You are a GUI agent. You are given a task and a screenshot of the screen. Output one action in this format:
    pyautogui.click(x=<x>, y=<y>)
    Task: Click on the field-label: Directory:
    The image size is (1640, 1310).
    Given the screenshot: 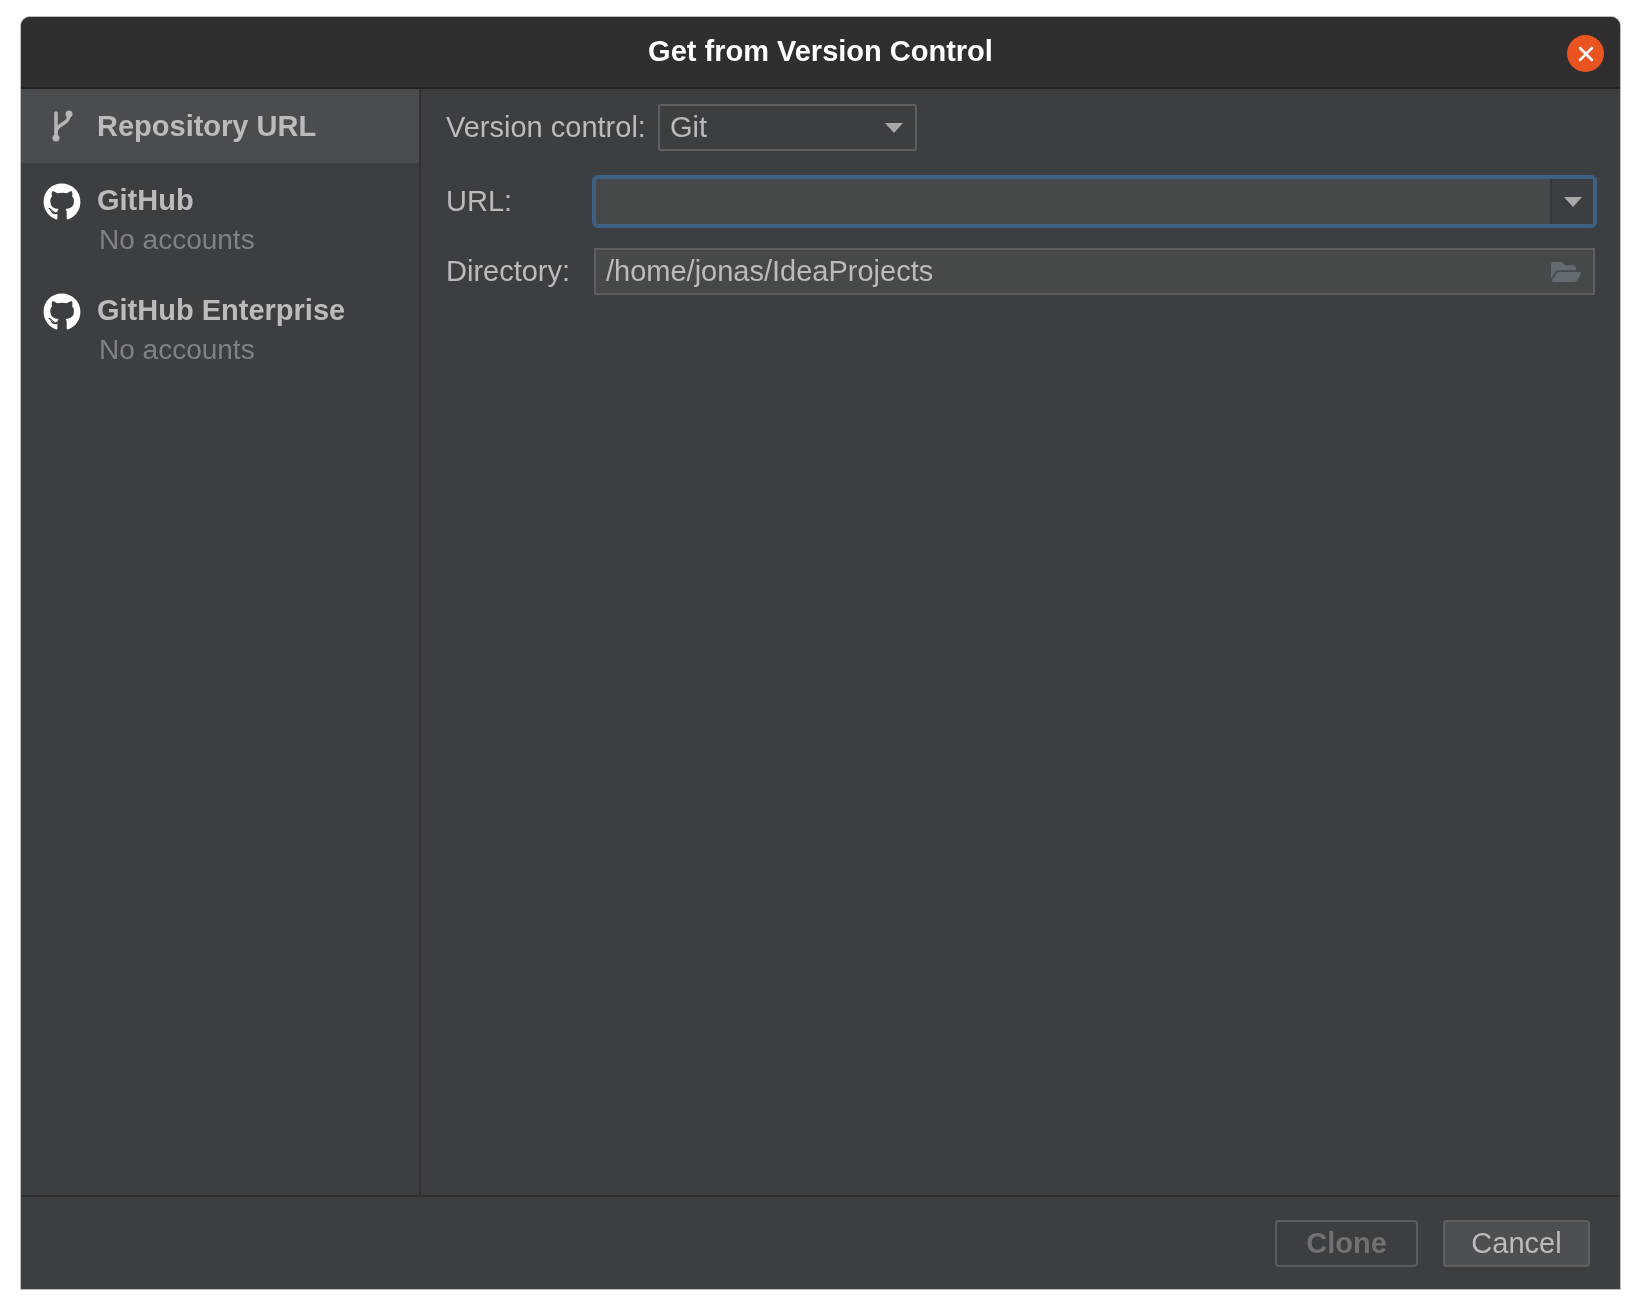 What is the action you would take?
    pyautogui.click(x=509, y=271)
    